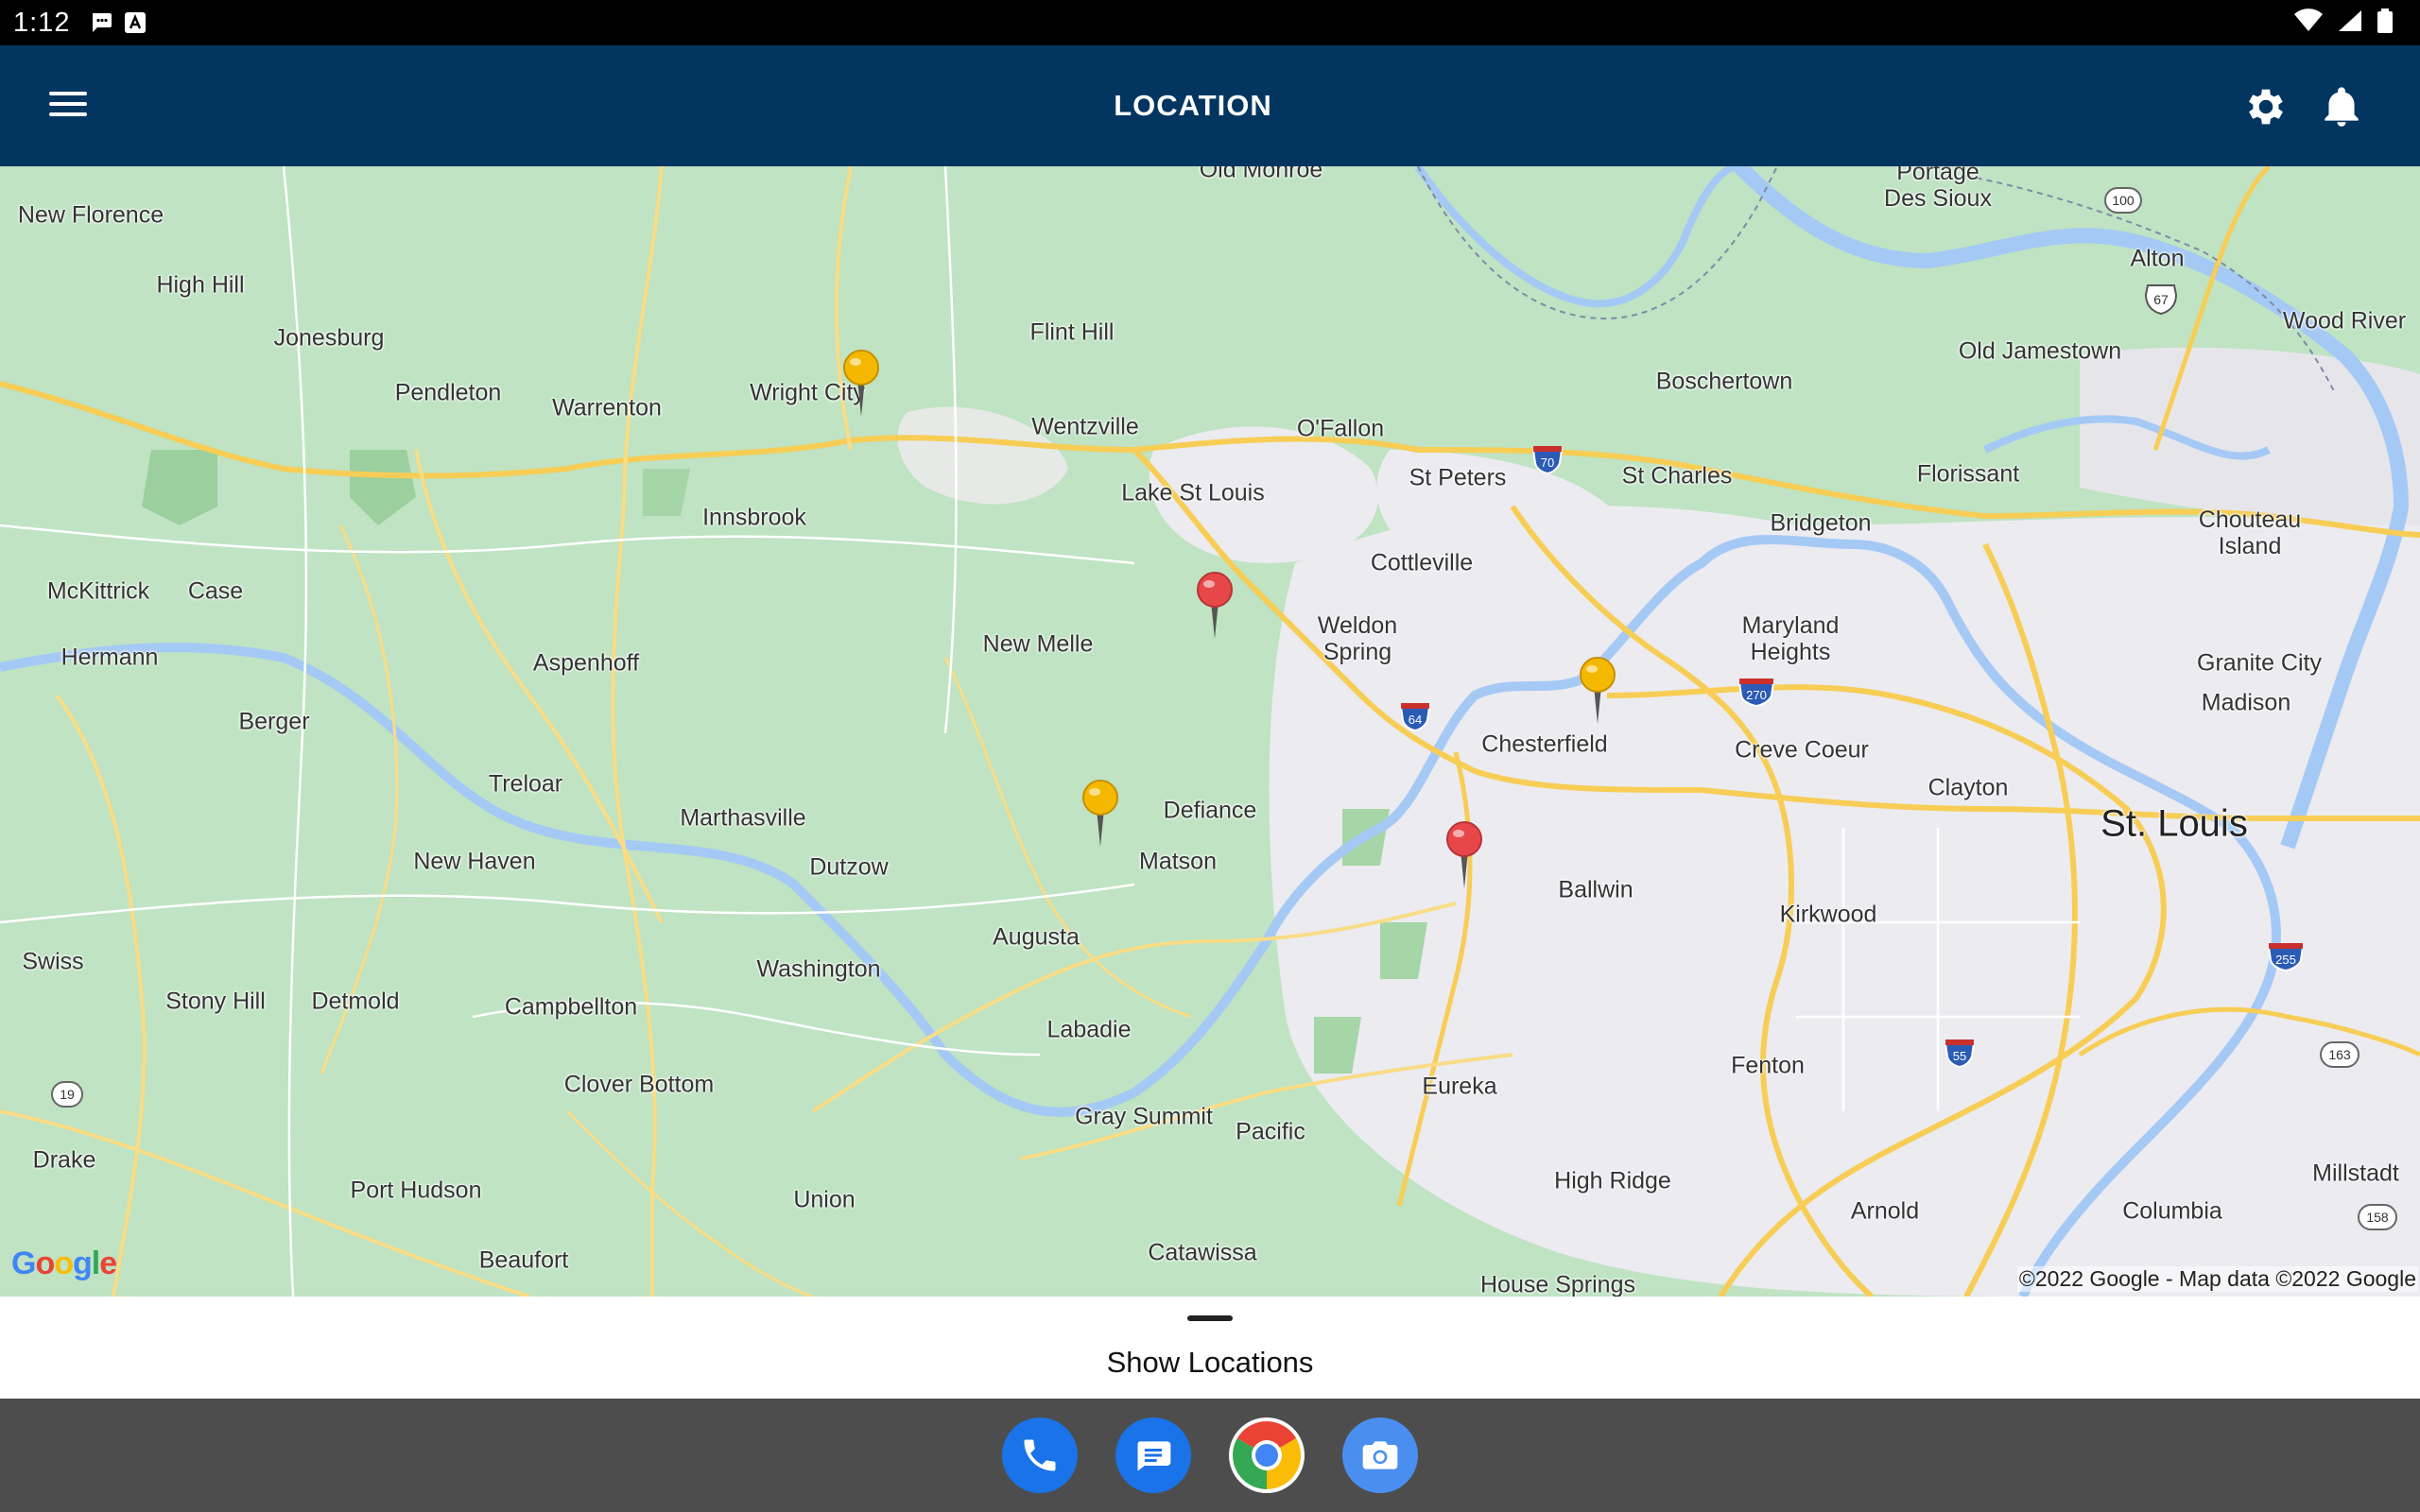 Image resolution: width=2420 pixels, height=1512 pixels. What do you see at coordinates (1210, 1318) in the screenshot?
I see `sheet-drag-handle` at bounding box center [1210, 1318].